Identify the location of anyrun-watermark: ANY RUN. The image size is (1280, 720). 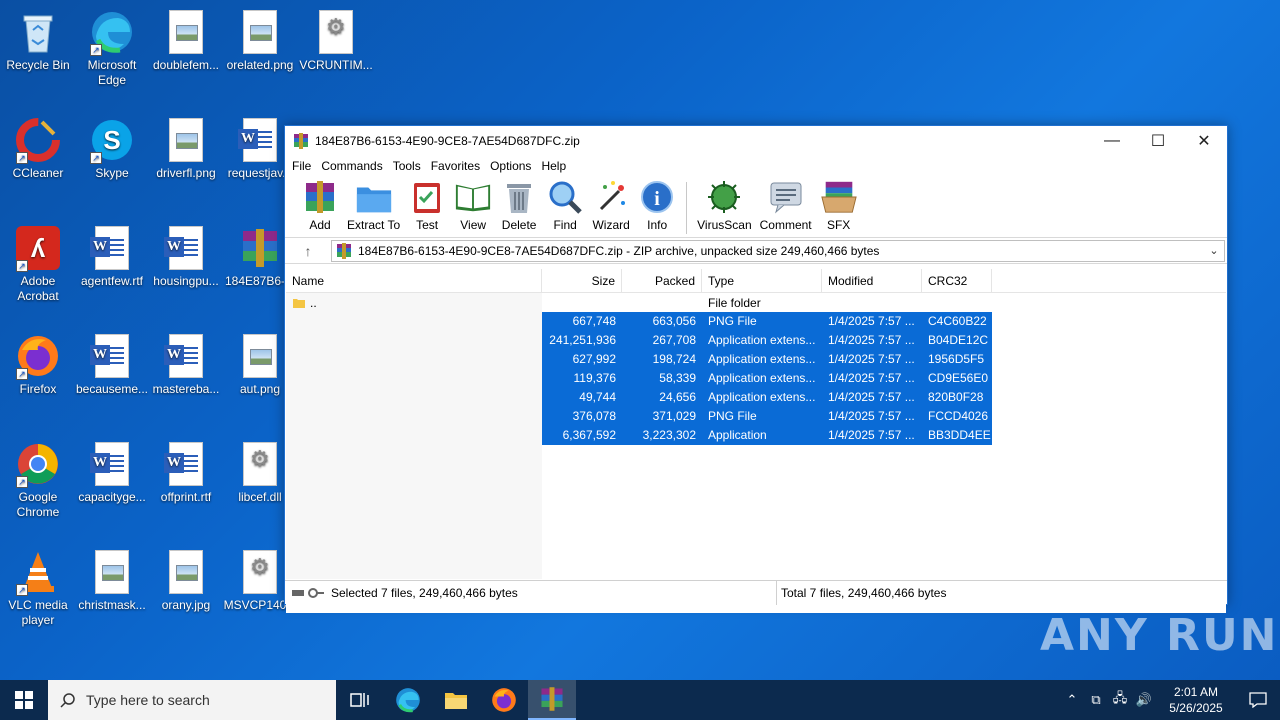
(1159, 635).